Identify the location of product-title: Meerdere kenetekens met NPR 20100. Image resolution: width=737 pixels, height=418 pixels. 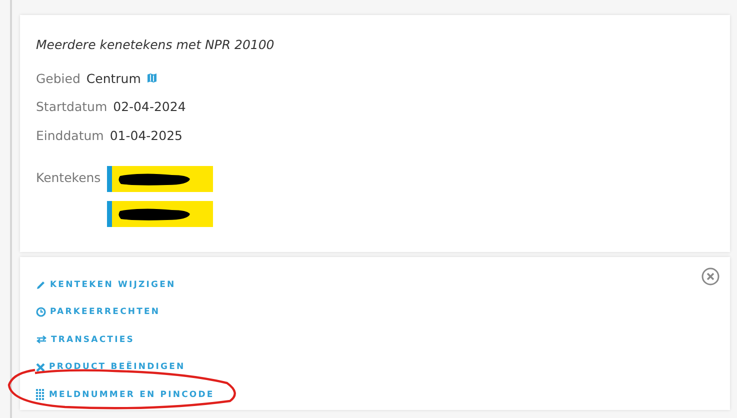
(156, 44).